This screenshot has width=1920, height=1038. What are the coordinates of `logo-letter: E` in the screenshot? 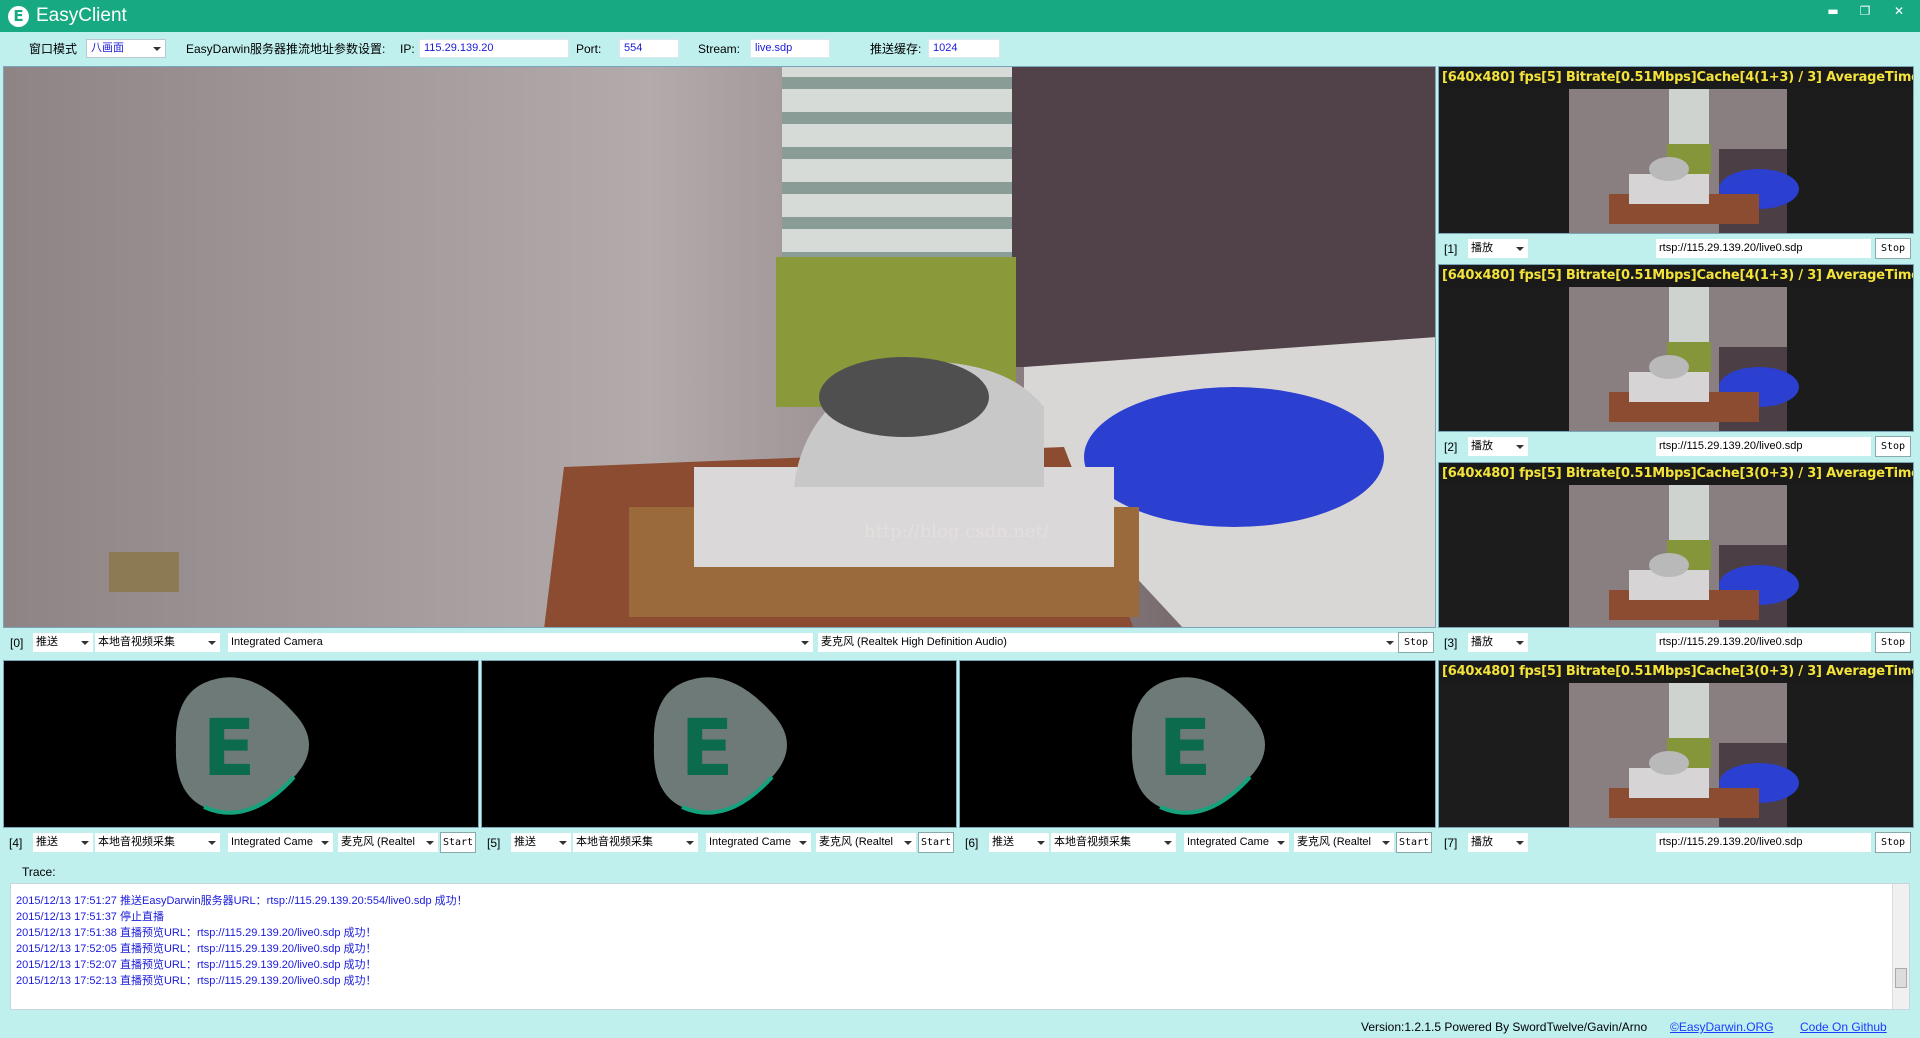 It's located at (228, 749).